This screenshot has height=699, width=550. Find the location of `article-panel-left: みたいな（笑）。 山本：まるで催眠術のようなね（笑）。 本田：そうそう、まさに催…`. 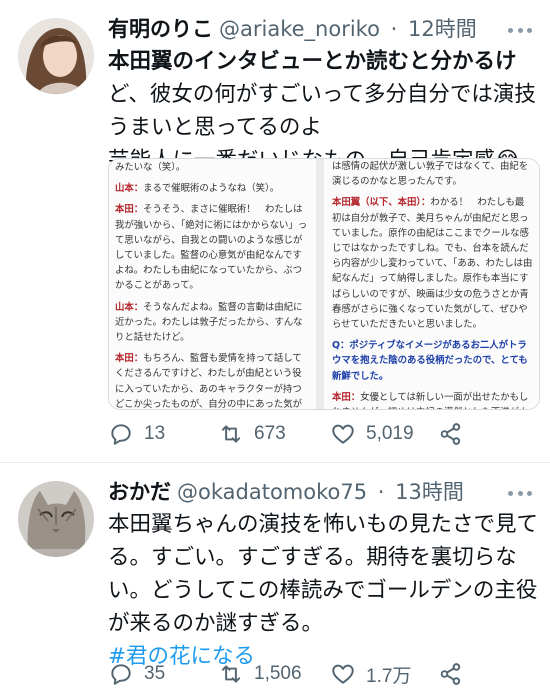

article-panel-left: みたいな（笑）。 山本：まるで催眠術のようなね（笑）。 本田：そうそう、まさに催… is located at coordinates (212, 284).